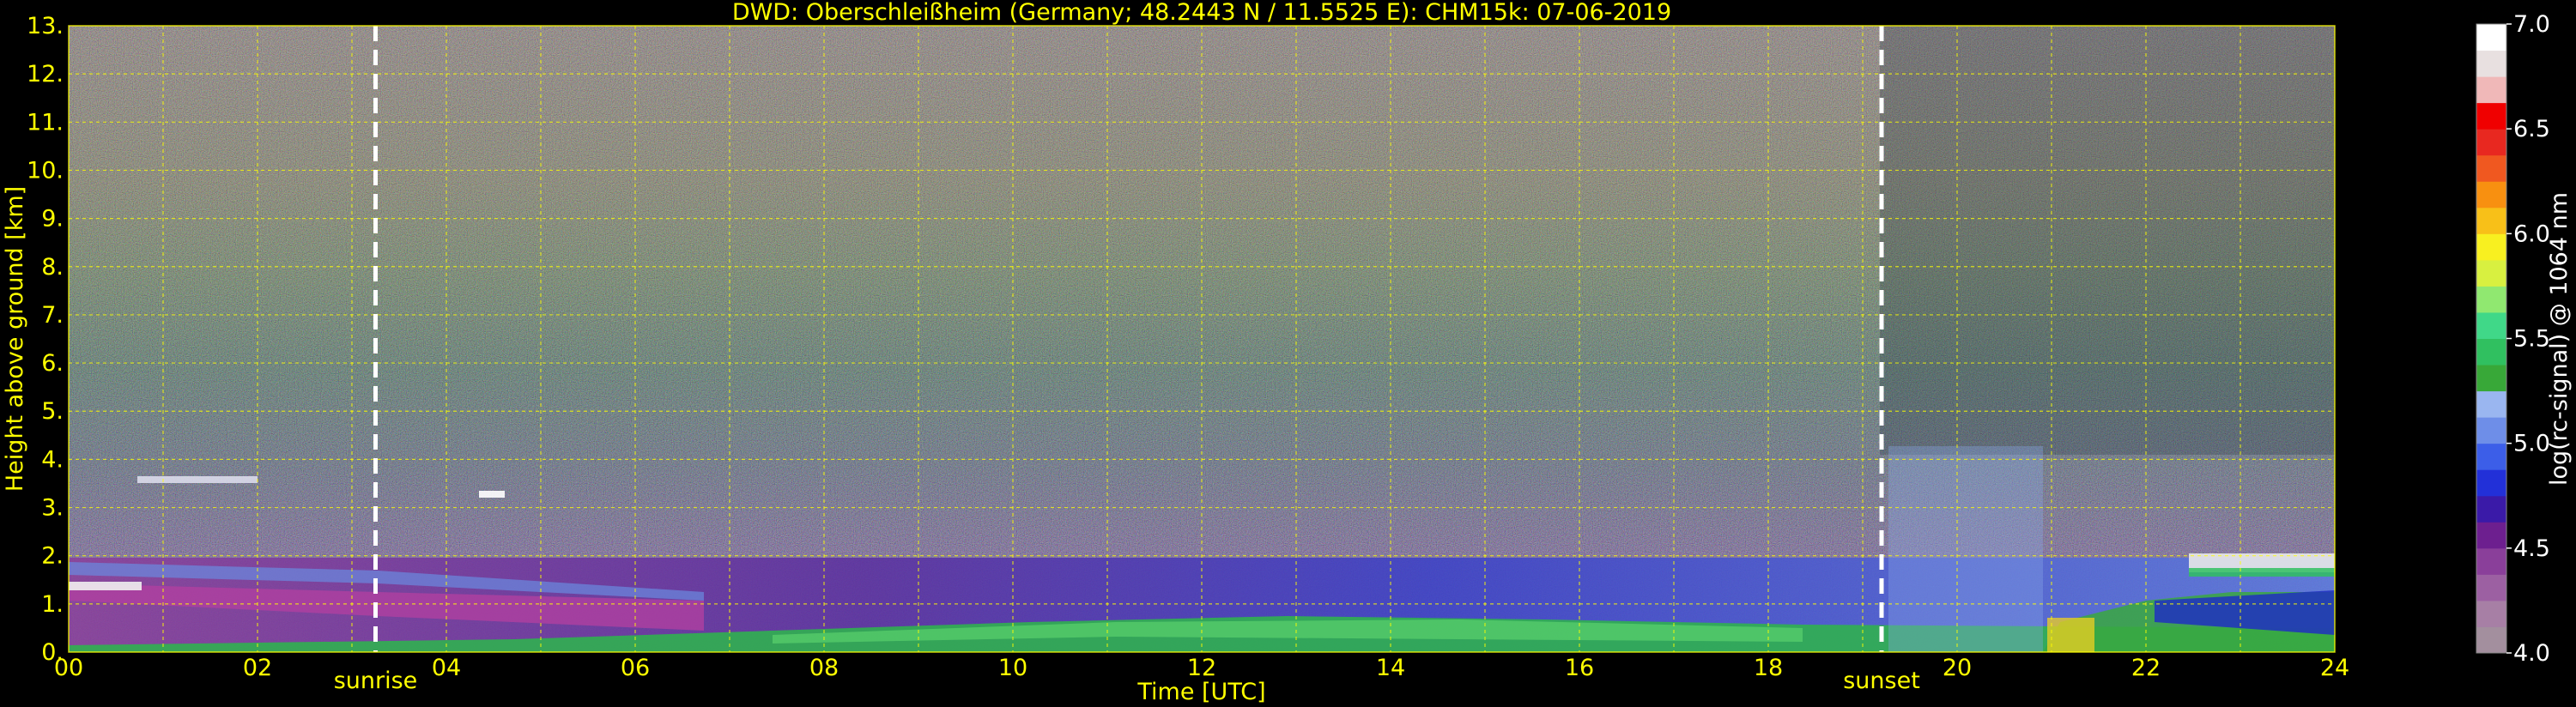  I want to click on morning-low-cloud, so click(105, 586).